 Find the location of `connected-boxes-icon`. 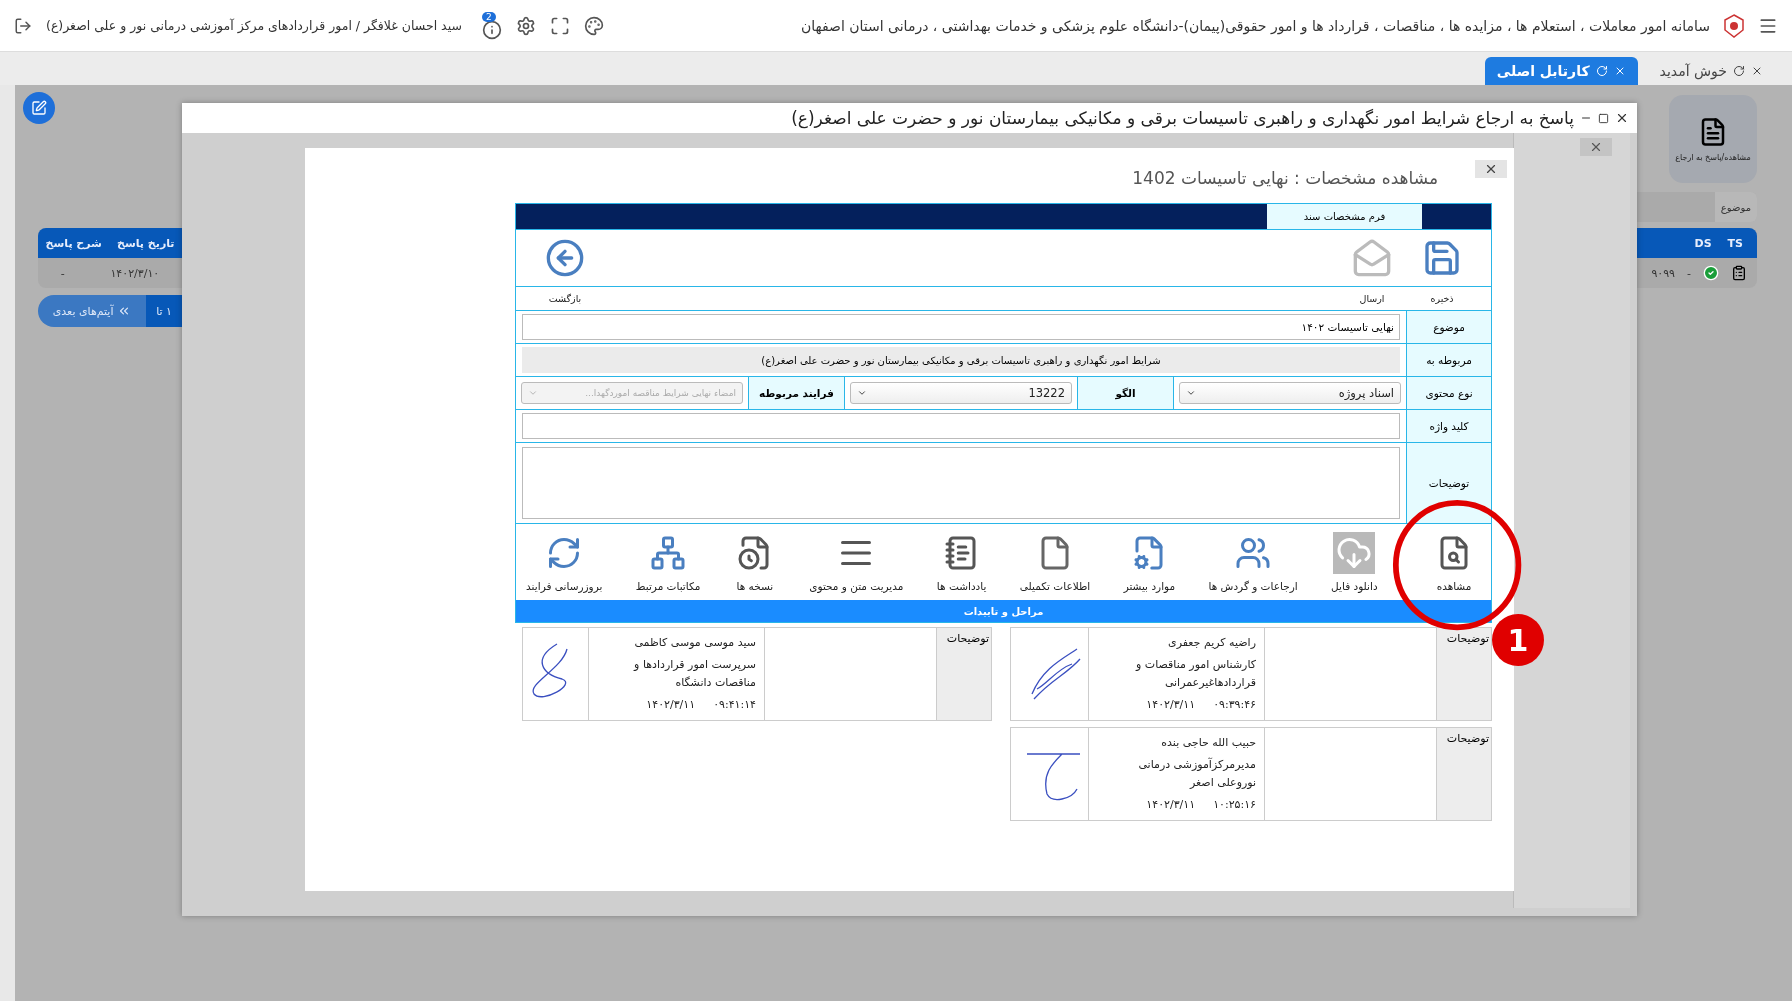

connected-boxes-icon is located at coordinates (668, 553).